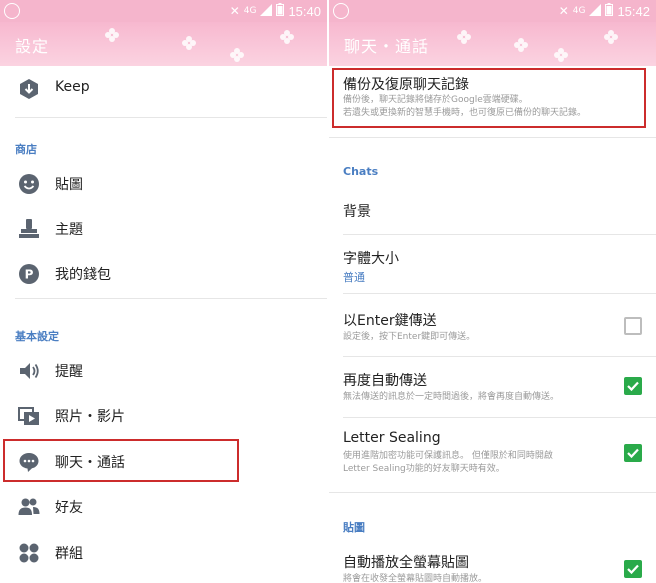 This screenshot has width=656, height=583. I want to click on enter-to-send-item: 以Enter鍵傳送 設定後，按下Enter鍵即可傳送。, so click(492, 325).